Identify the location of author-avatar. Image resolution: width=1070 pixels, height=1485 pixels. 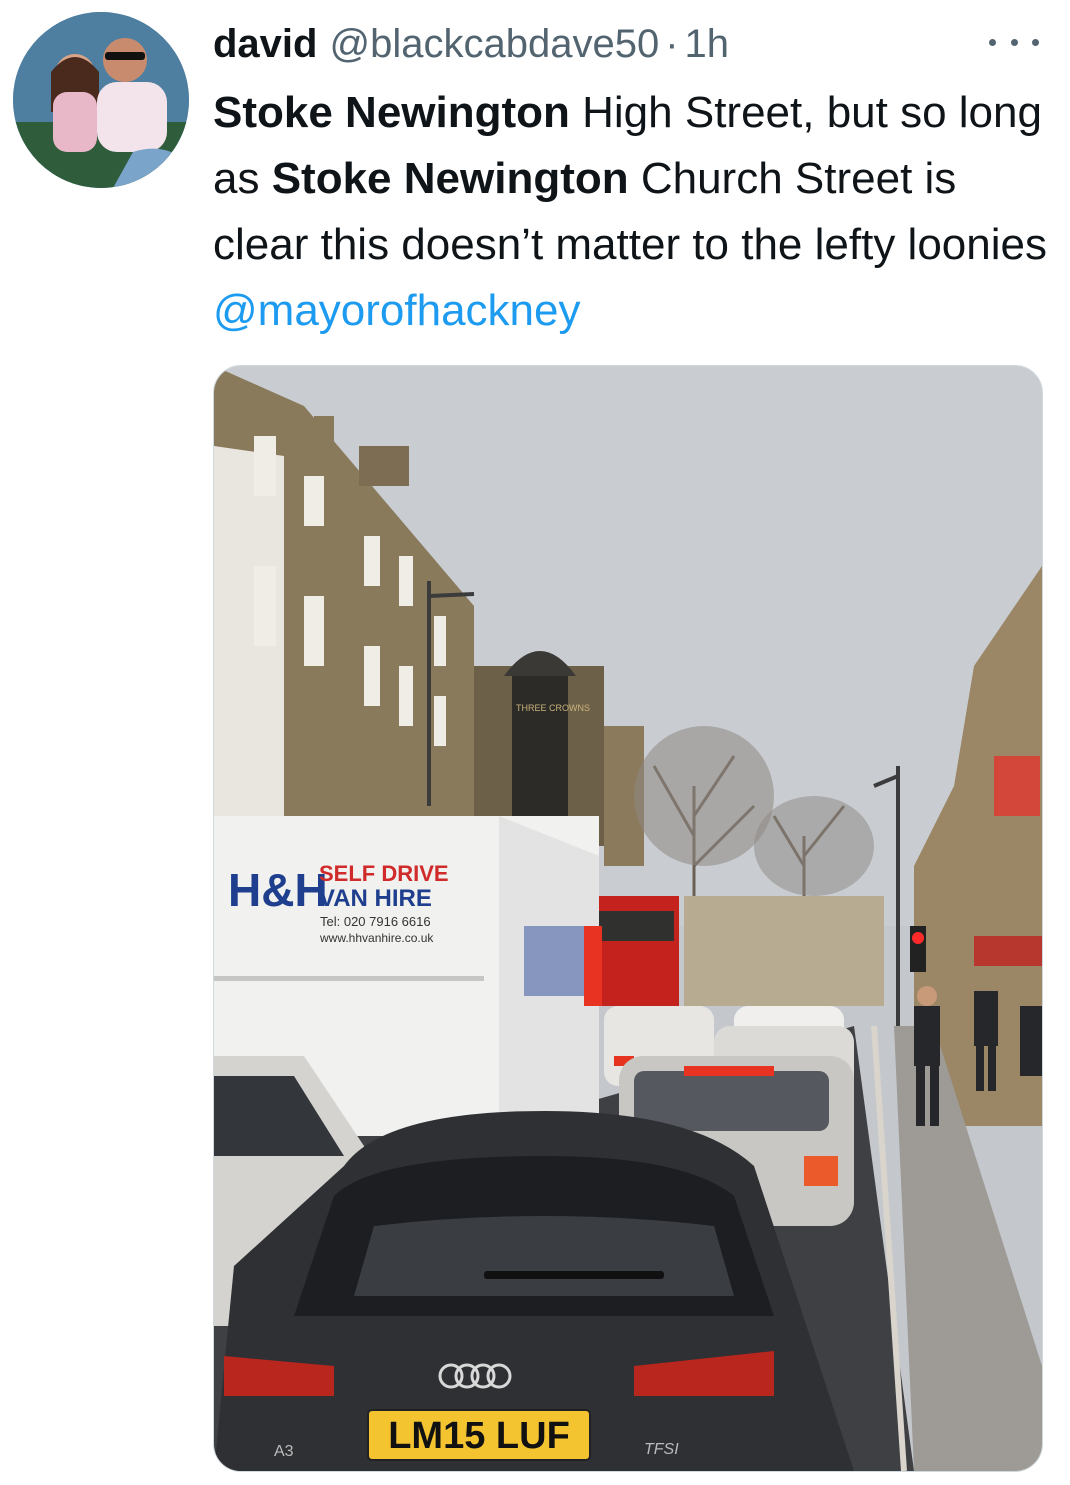
(101, 100).